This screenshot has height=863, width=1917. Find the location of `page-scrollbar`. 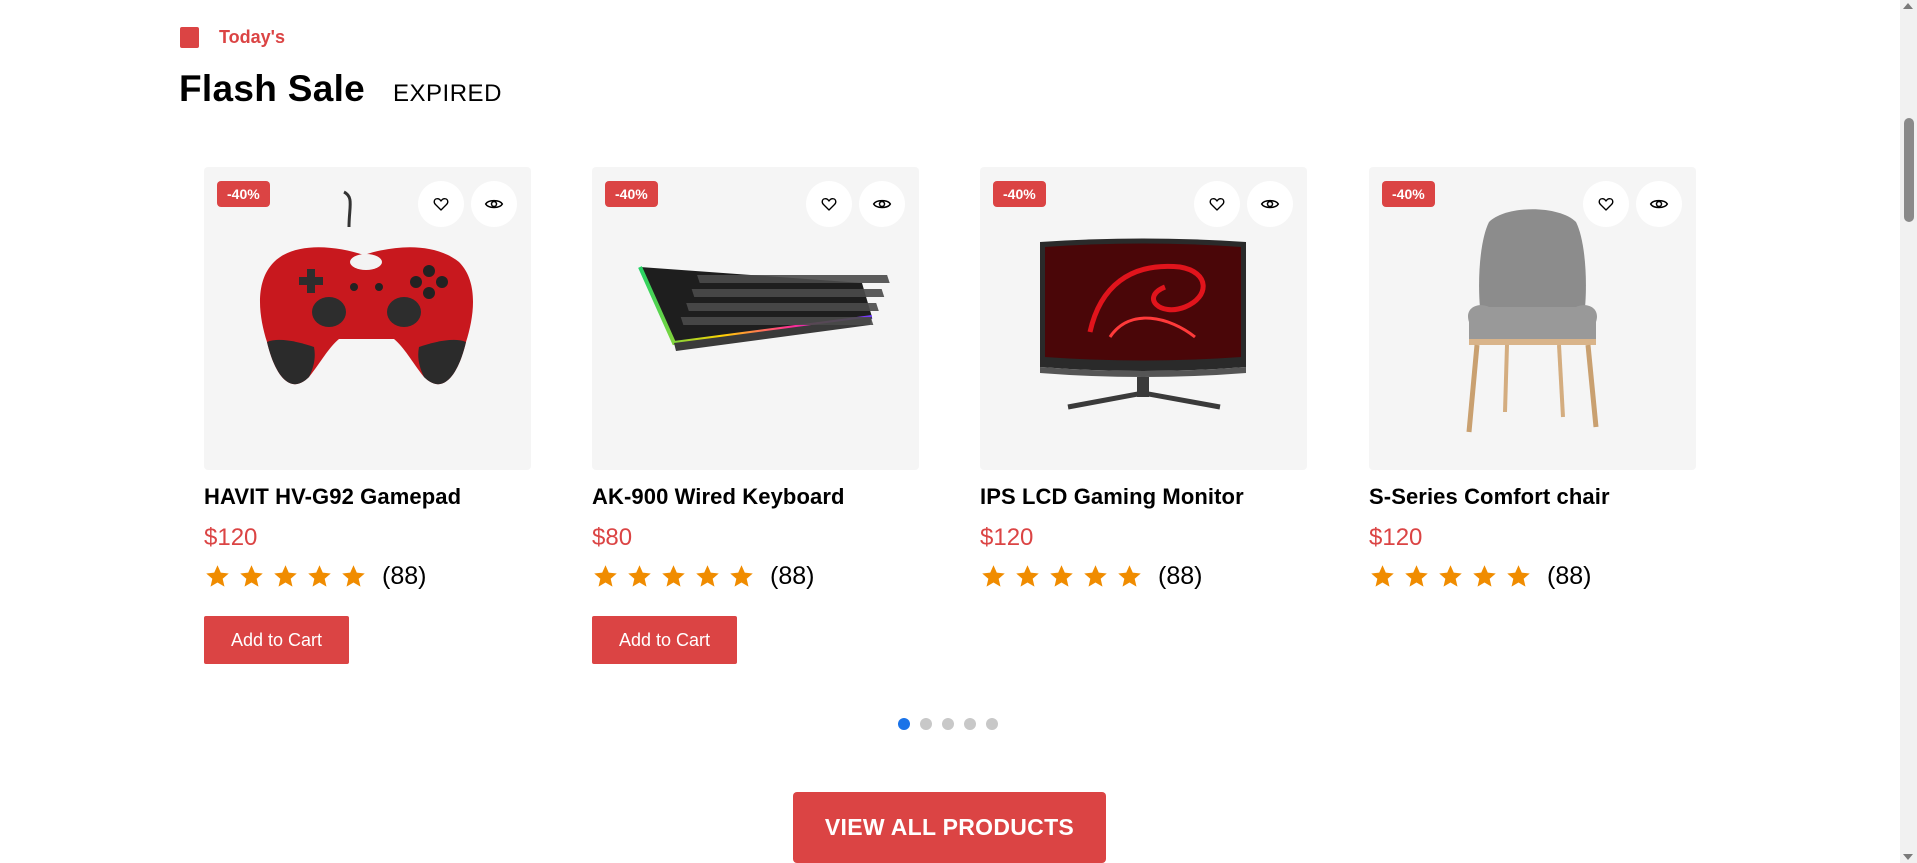

page-scrollbar is located at coordinates (1908, 431).